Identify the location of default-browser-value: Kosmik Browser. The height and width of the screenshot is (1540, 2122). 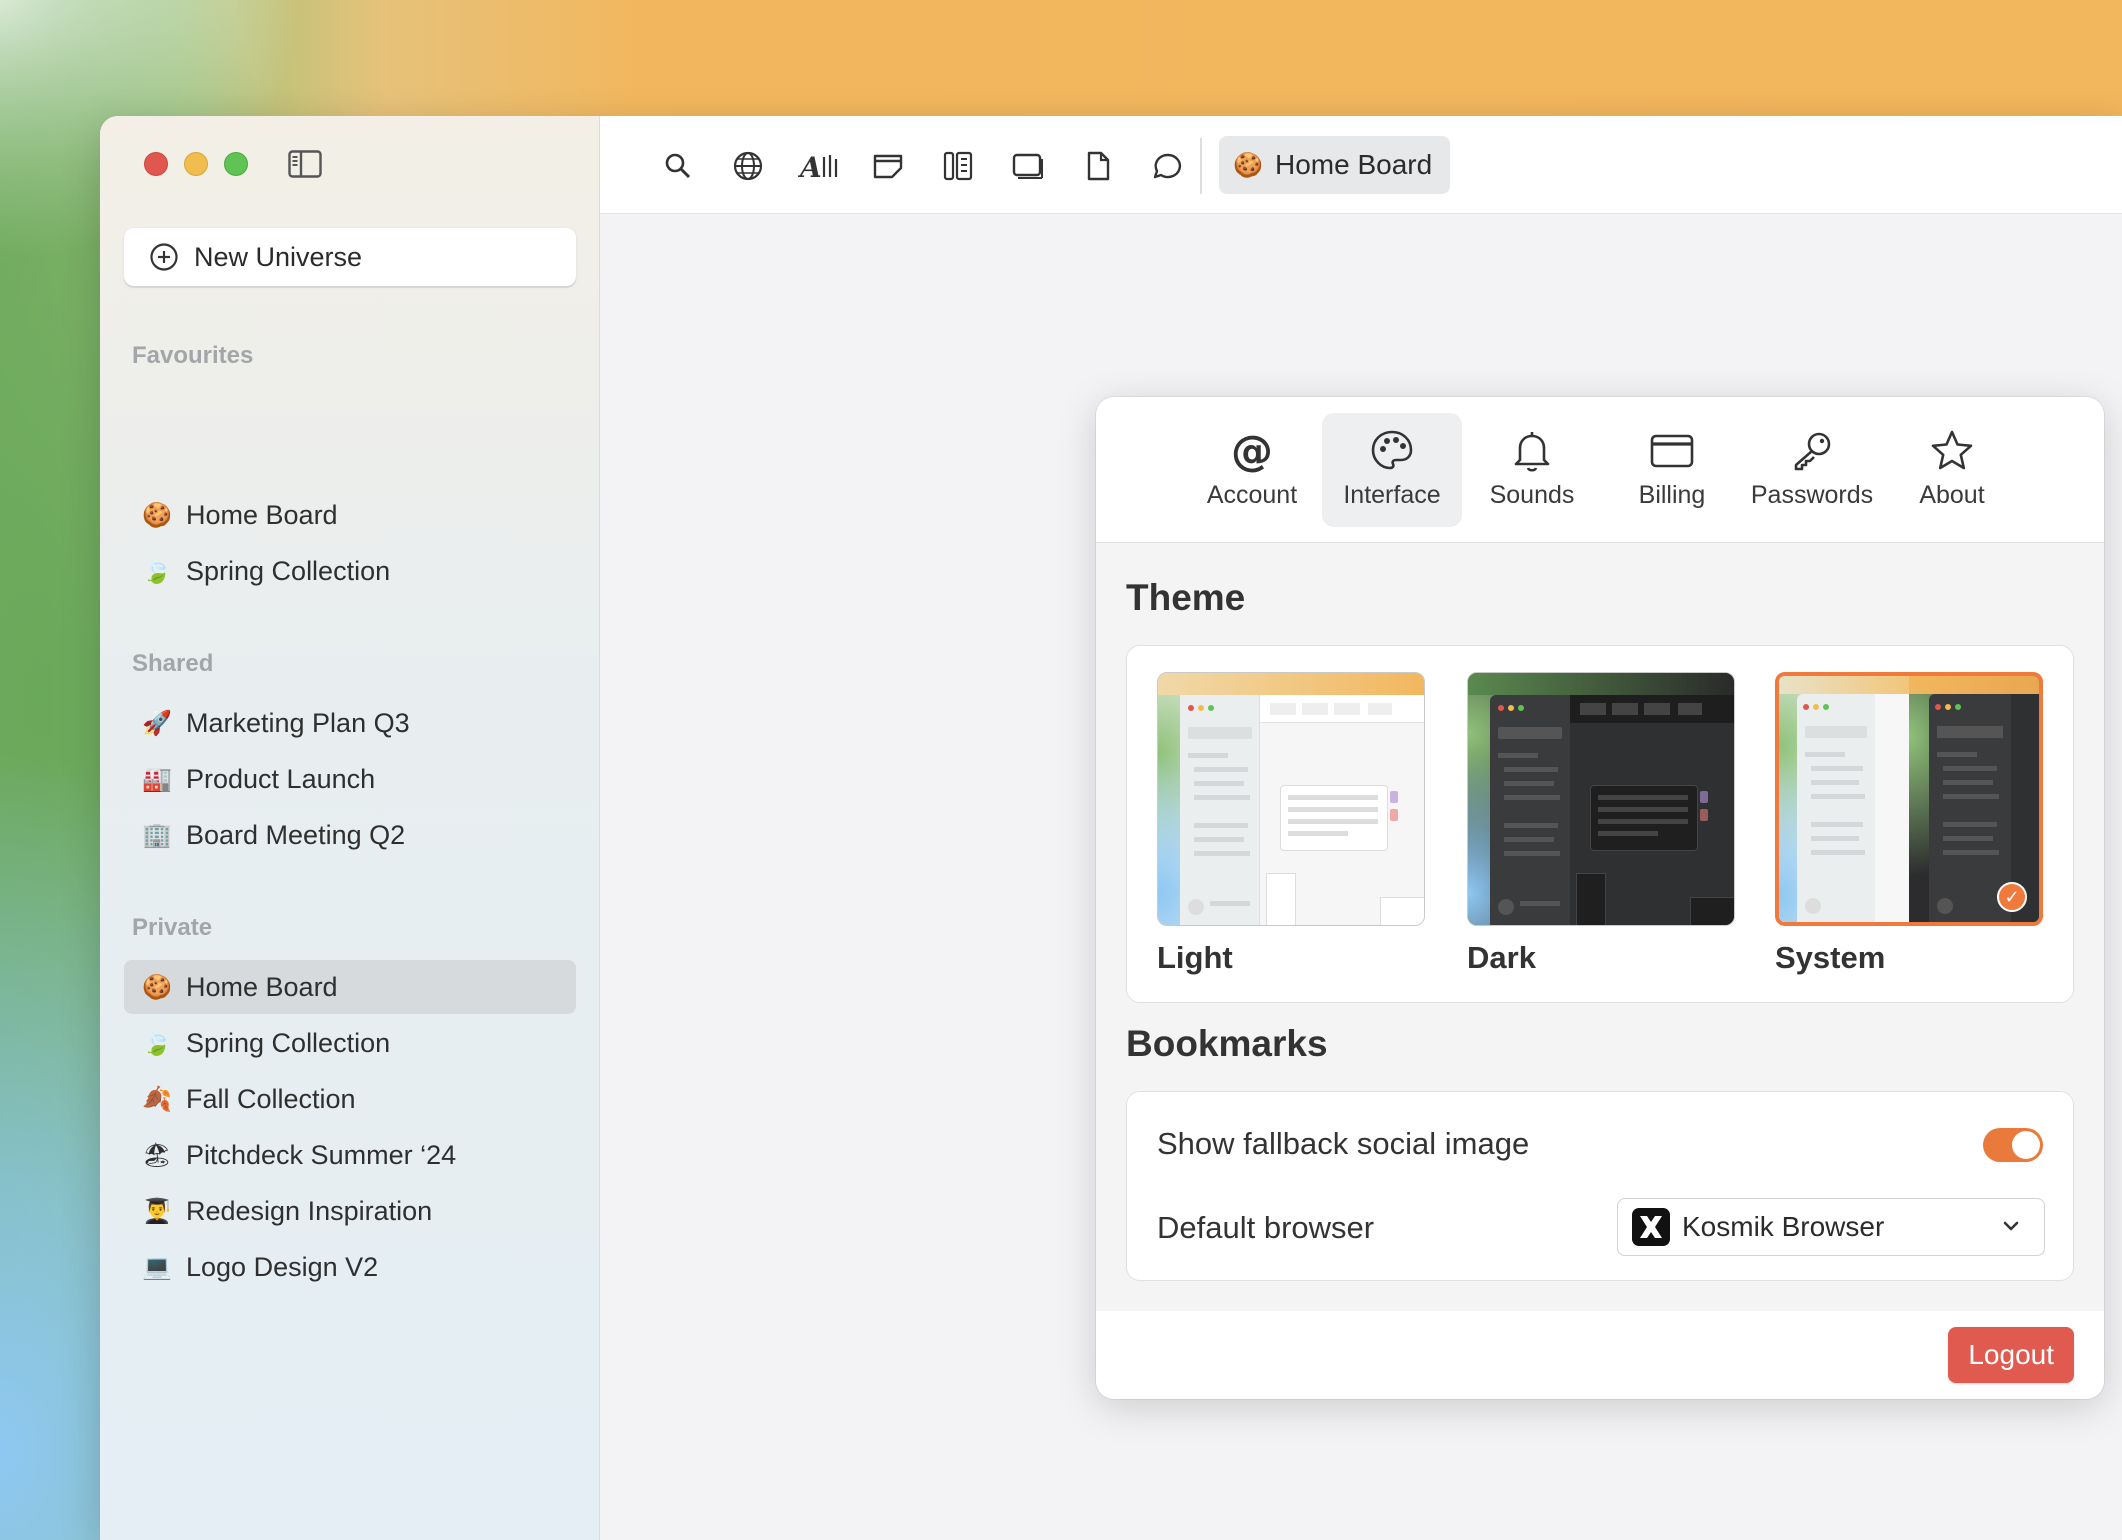
(1783, 1226).